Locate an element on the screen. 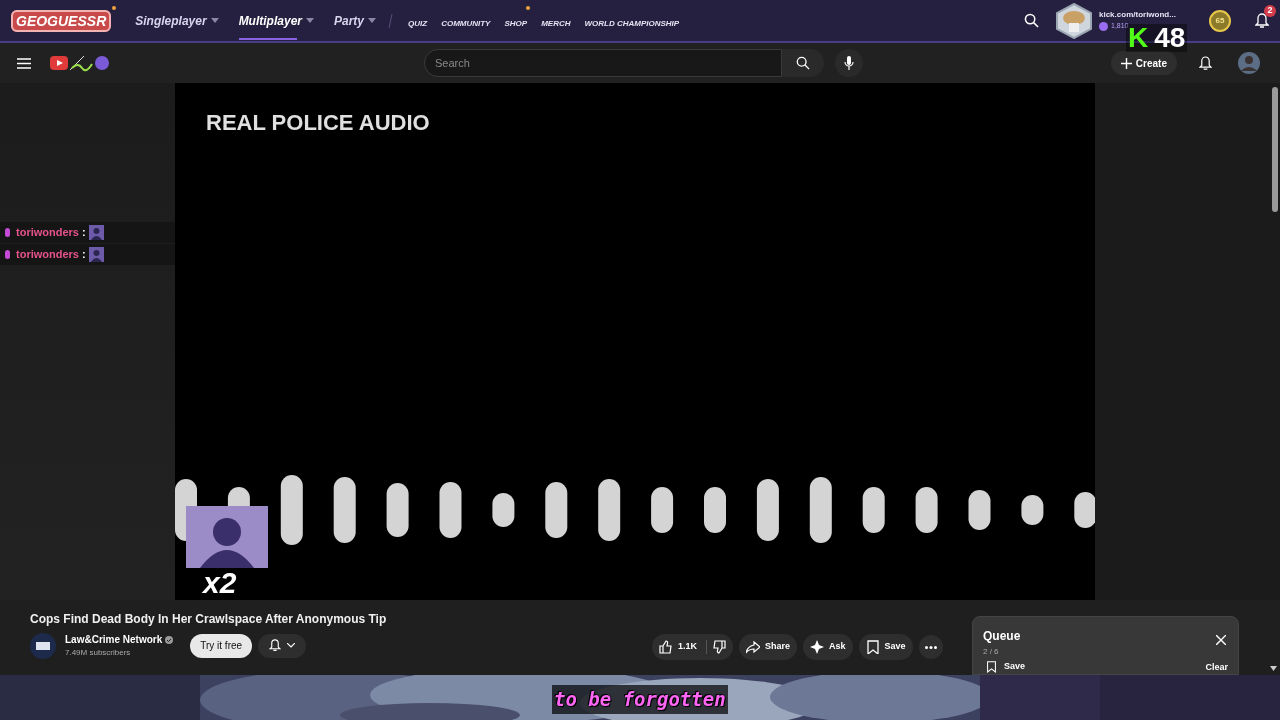 The width and height of the screenshot is (1280, 720). more-icon is located at coordinates (930, 647).